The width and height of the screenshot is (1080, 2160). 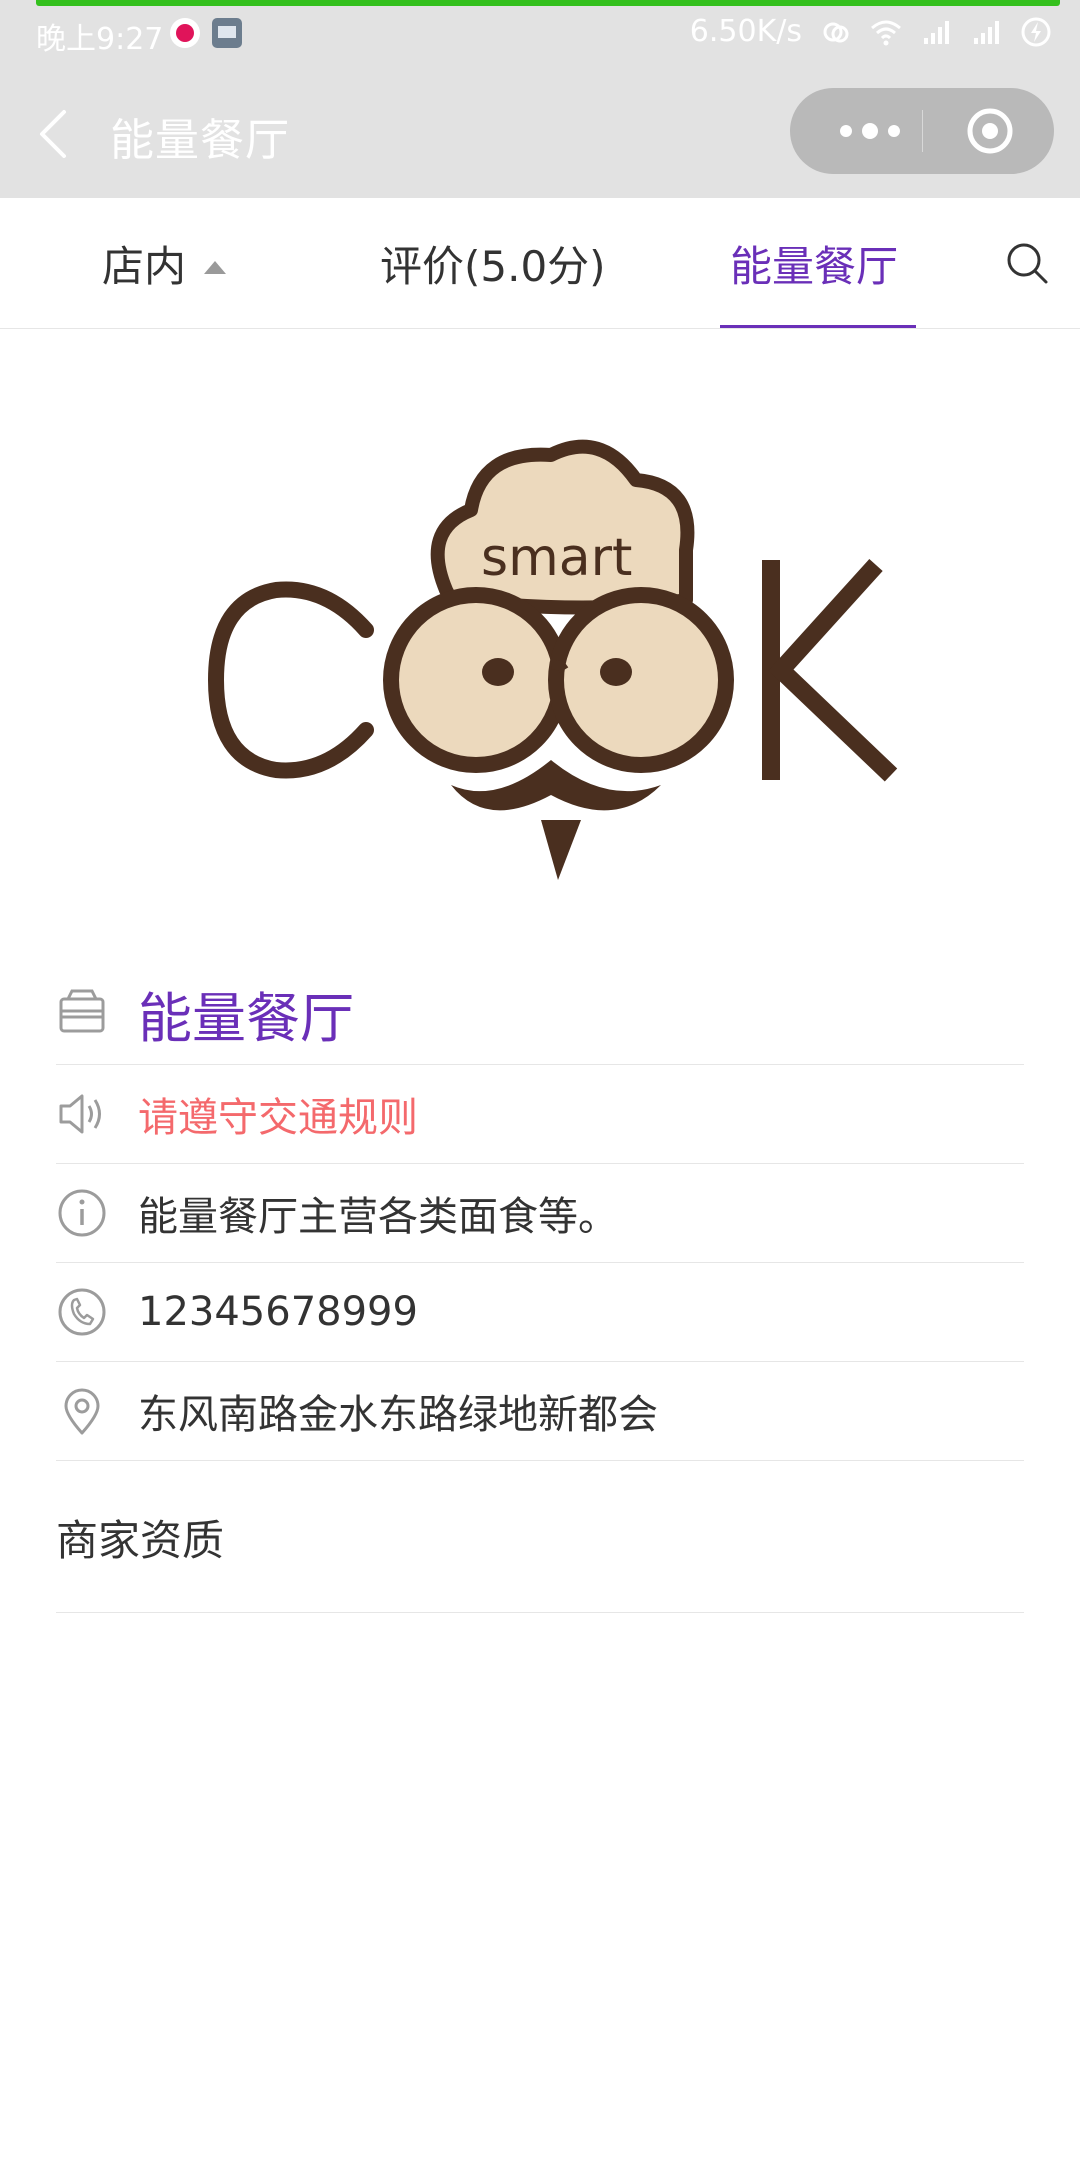 I want to click on phone-icon, so click(x=82, y=1312).